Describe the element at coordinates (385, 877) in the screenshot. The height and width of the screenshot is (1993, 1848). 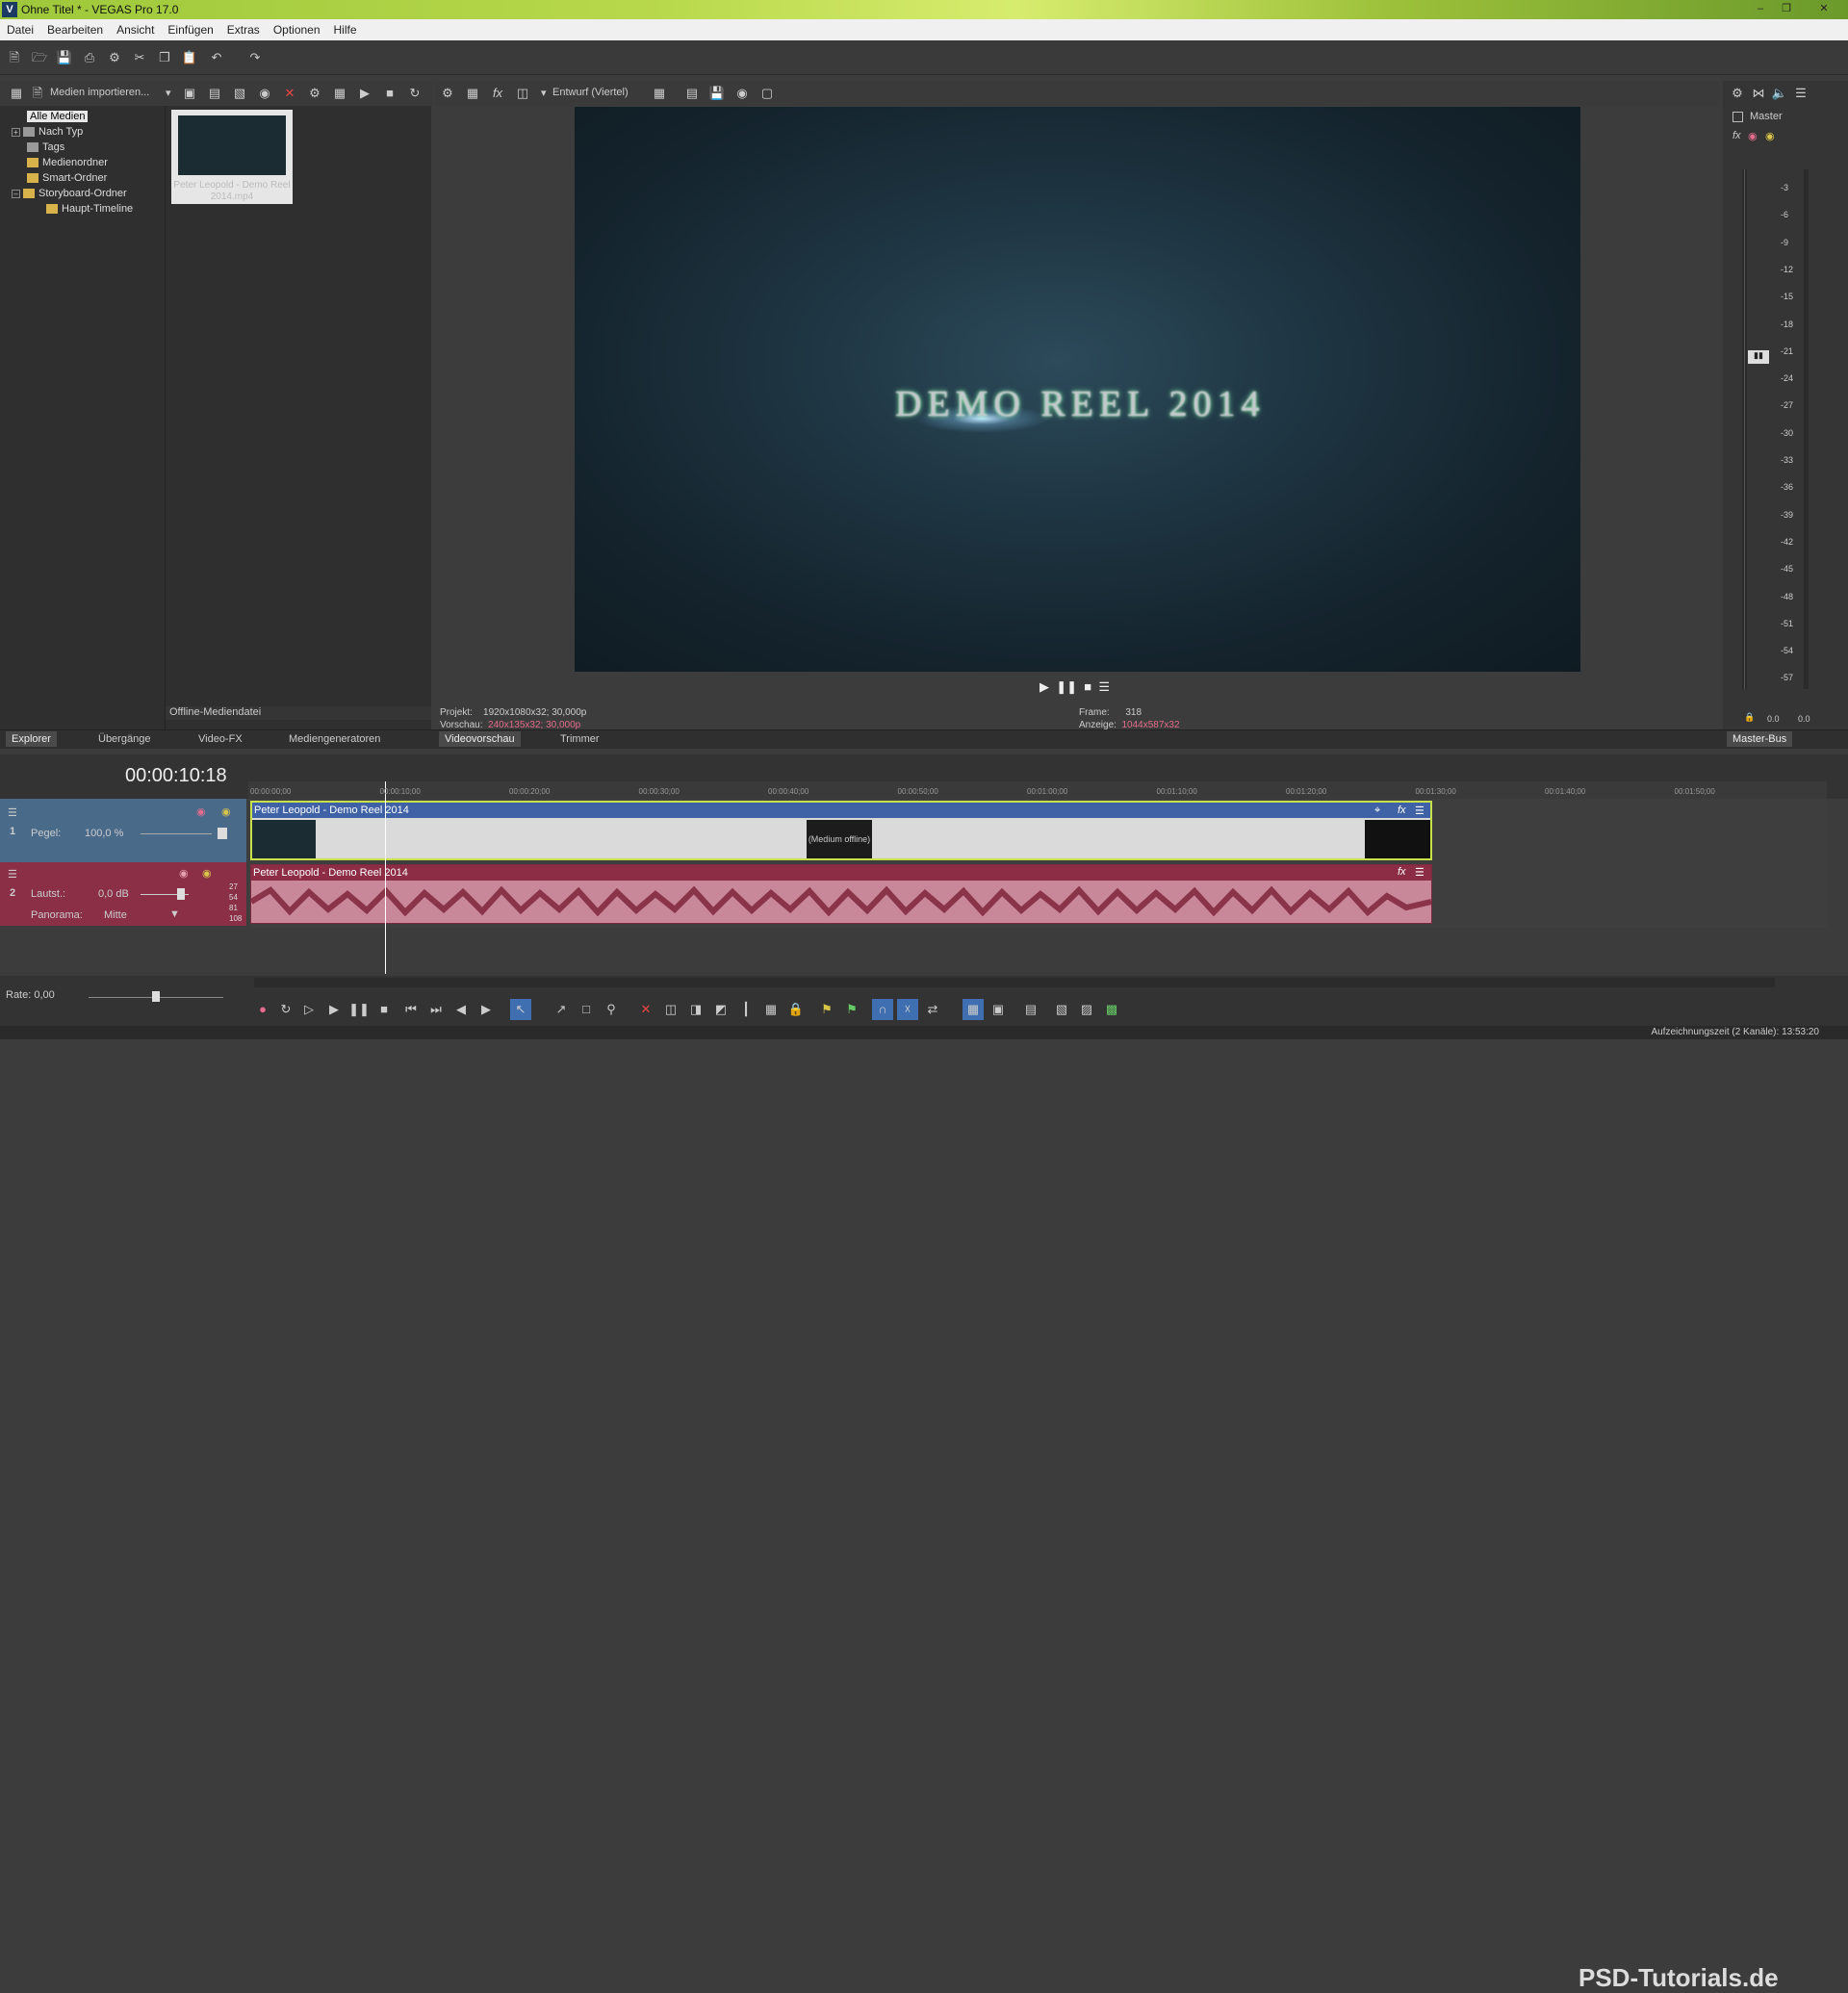
I see `playhead` at that location.